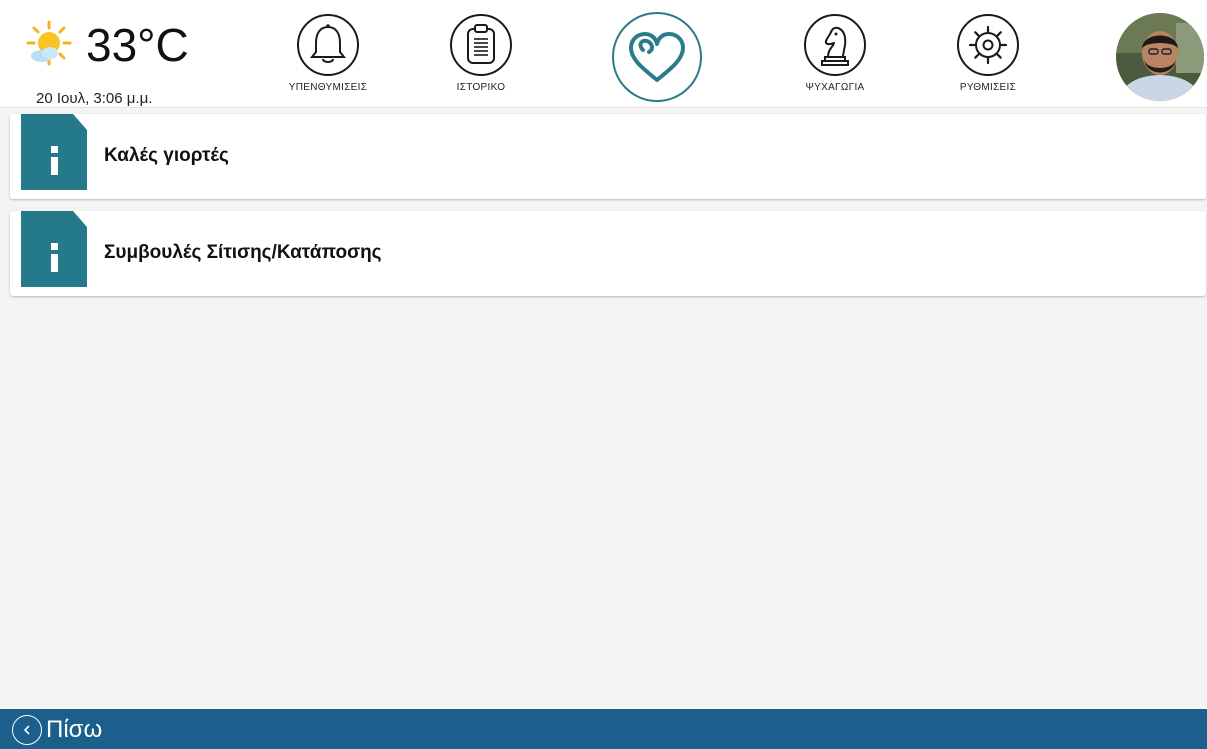 The image size is (1207, 749). What do you see at coordinates (608, 253) in the screenshot?
I see `list-item: Συμβουλές Σίτισης/Κατάποσης` at bounding box center [608, 253].